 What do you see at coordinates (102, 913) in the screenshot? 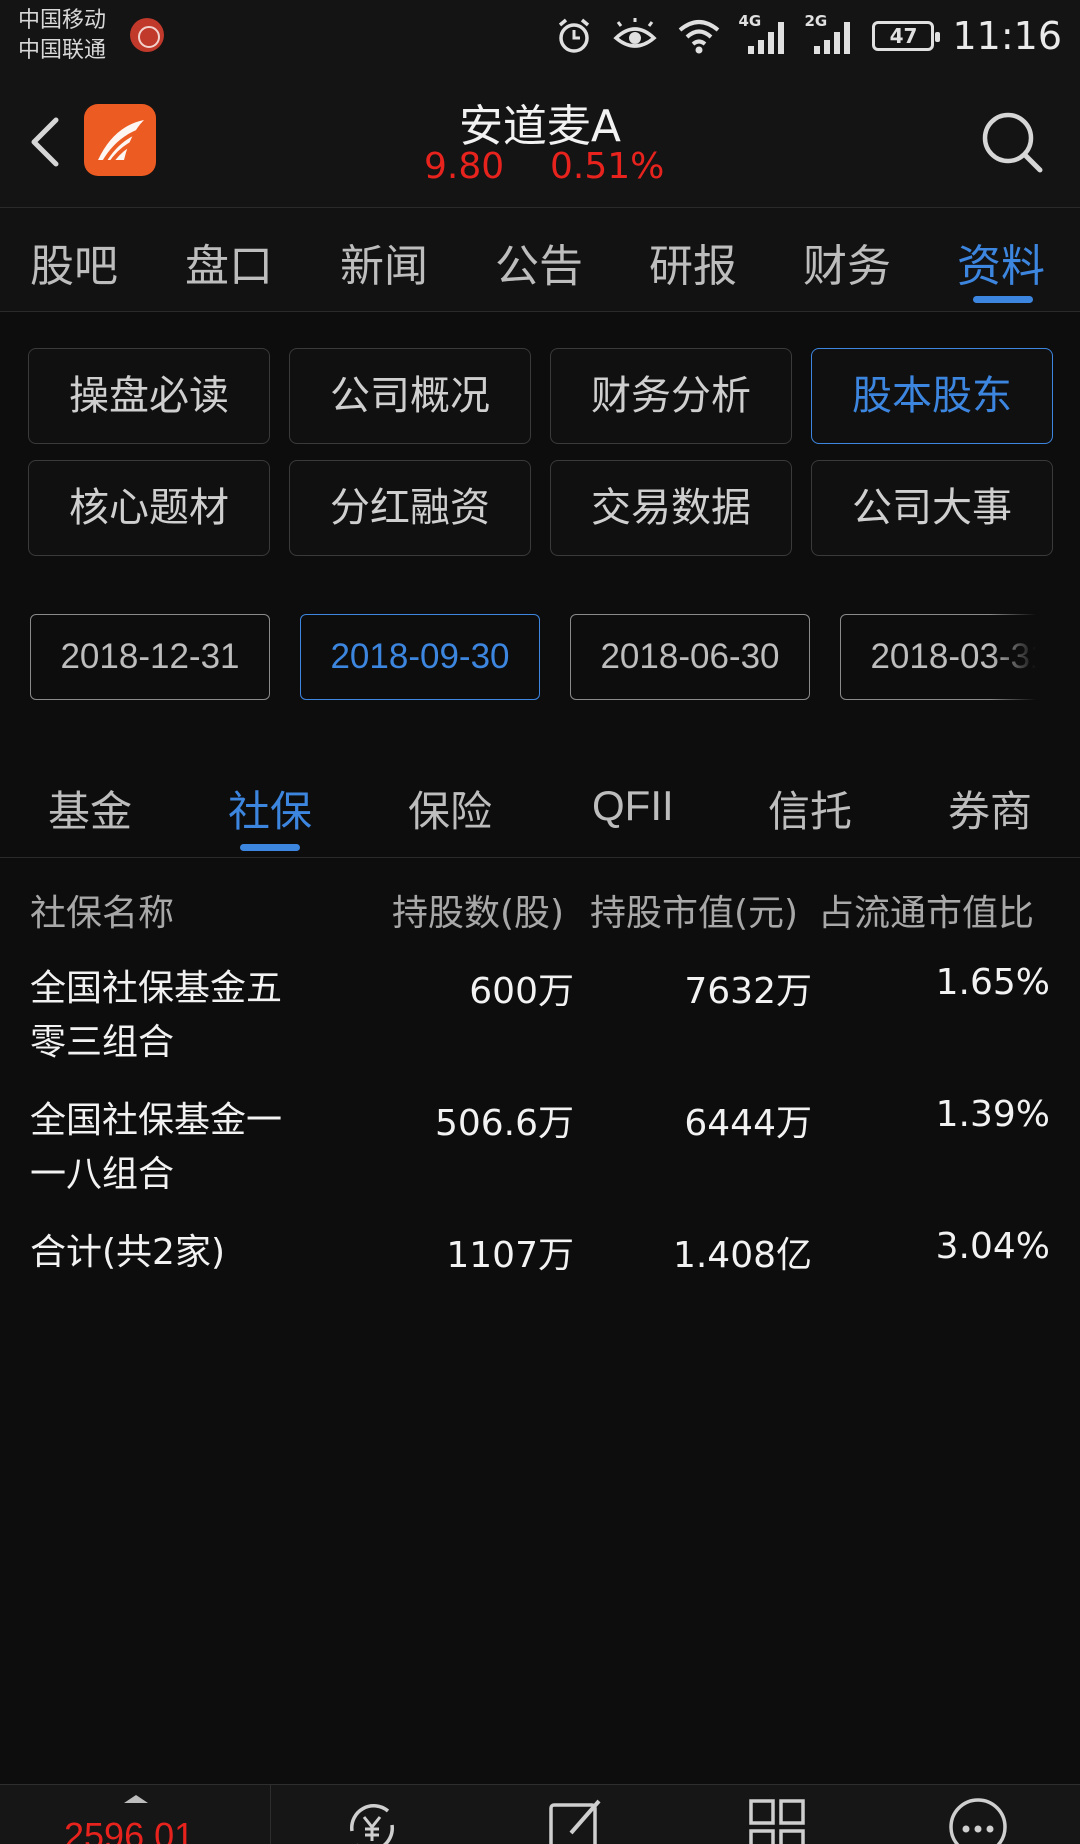
I see `column-header-name: 社保名称` at bounding box center [102, 913].